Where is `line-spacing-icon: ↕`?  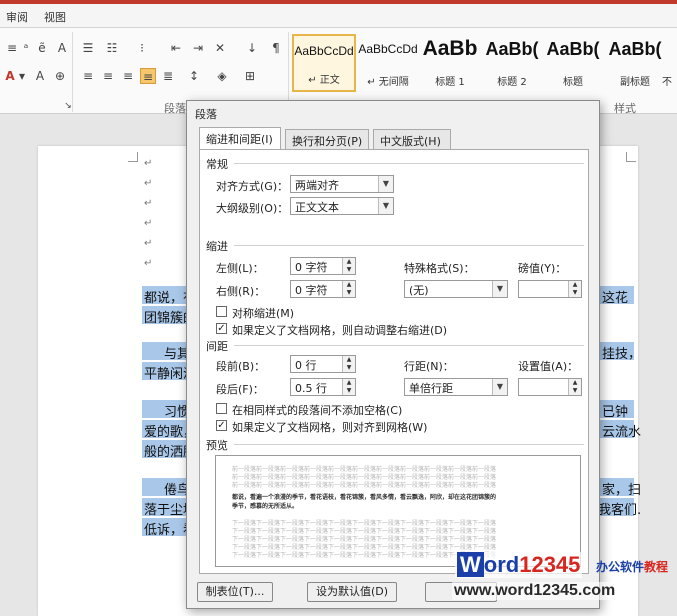 line-spacing-icon: ↕ is located at coordinates (194, 76).